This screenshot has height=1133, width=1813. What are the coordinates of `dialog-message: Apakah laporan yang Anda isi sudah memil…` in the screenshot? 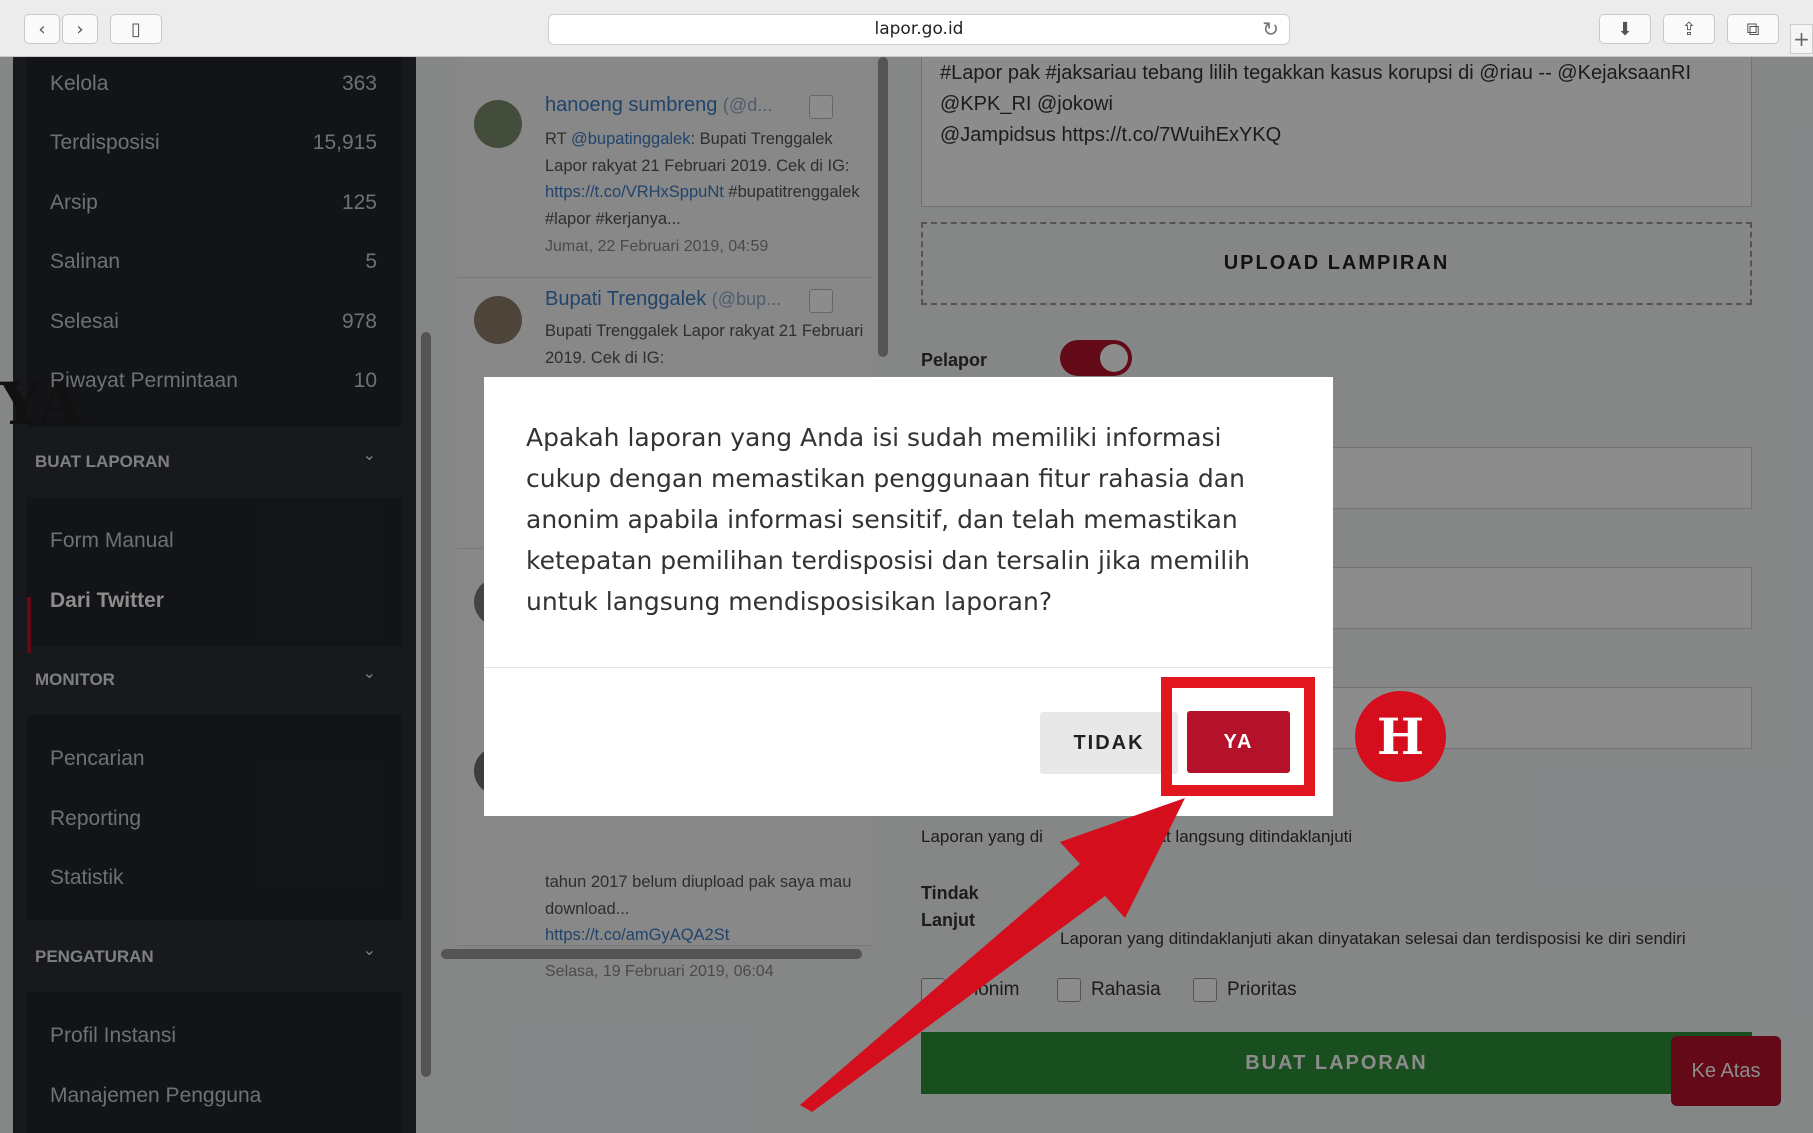 It's located at (888, 519).